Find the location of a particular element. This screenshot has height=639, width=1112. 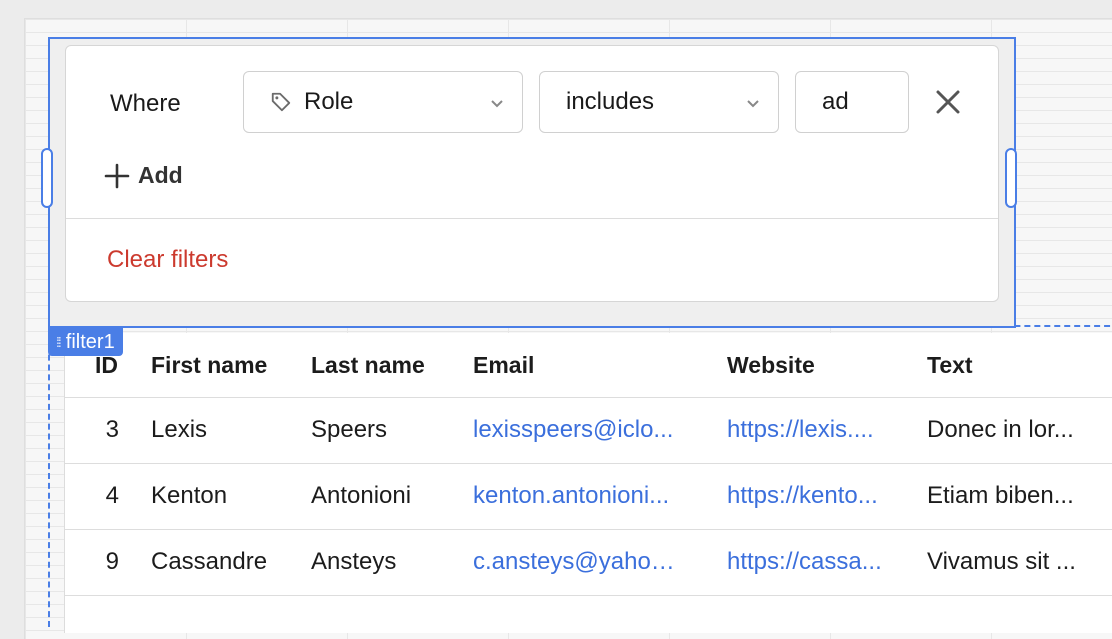

component-name-label: filter1 is located at coordinates (90, 341).